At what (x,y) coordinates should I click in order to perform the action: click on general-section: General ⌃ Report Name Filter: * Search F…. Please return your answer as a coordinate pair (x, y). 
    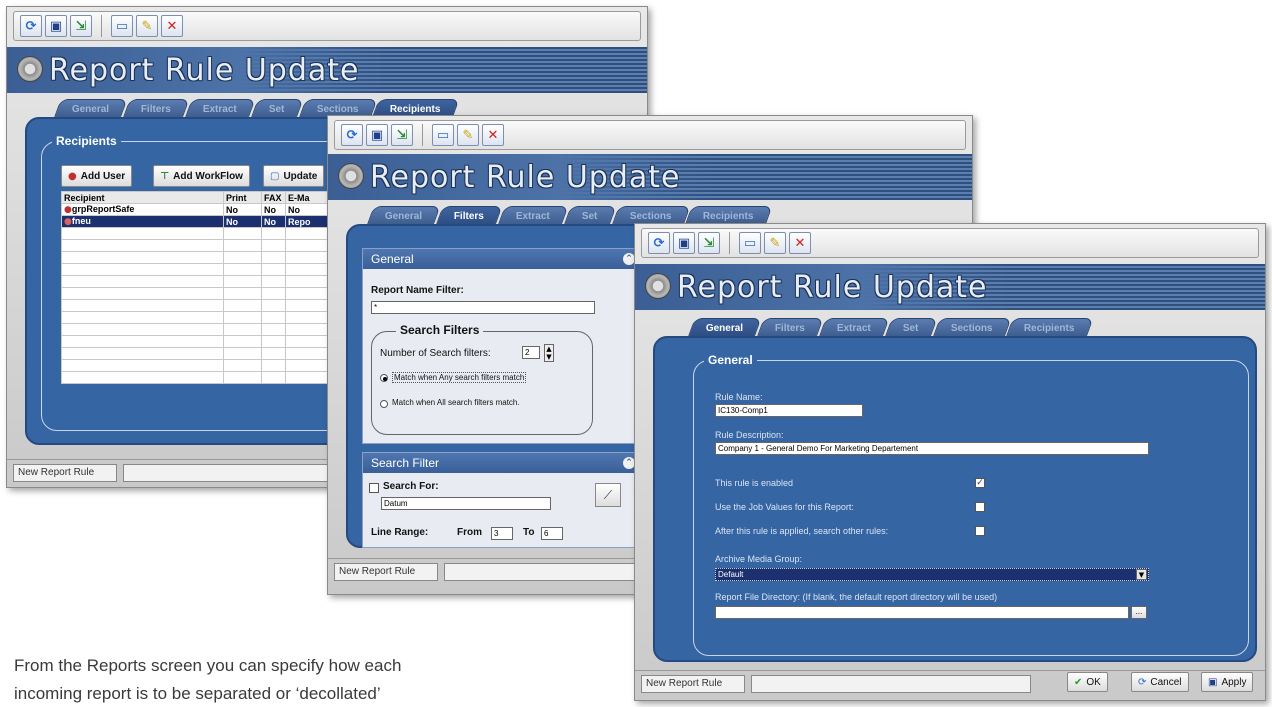
    Looking at the image, I should click on (502, 346).